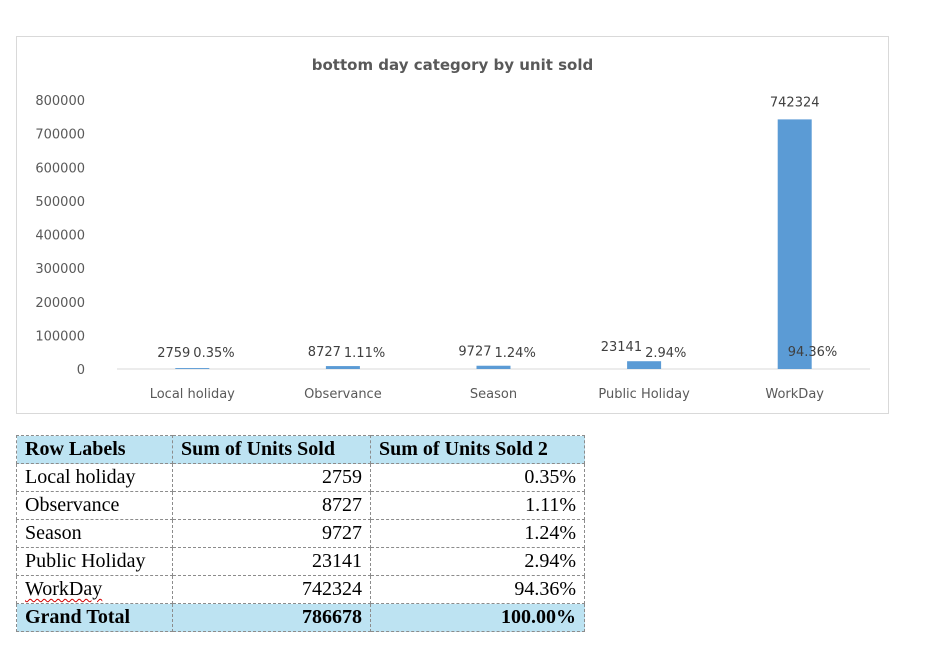  I want to click on row-label: WorkDay, so click(94, 589).